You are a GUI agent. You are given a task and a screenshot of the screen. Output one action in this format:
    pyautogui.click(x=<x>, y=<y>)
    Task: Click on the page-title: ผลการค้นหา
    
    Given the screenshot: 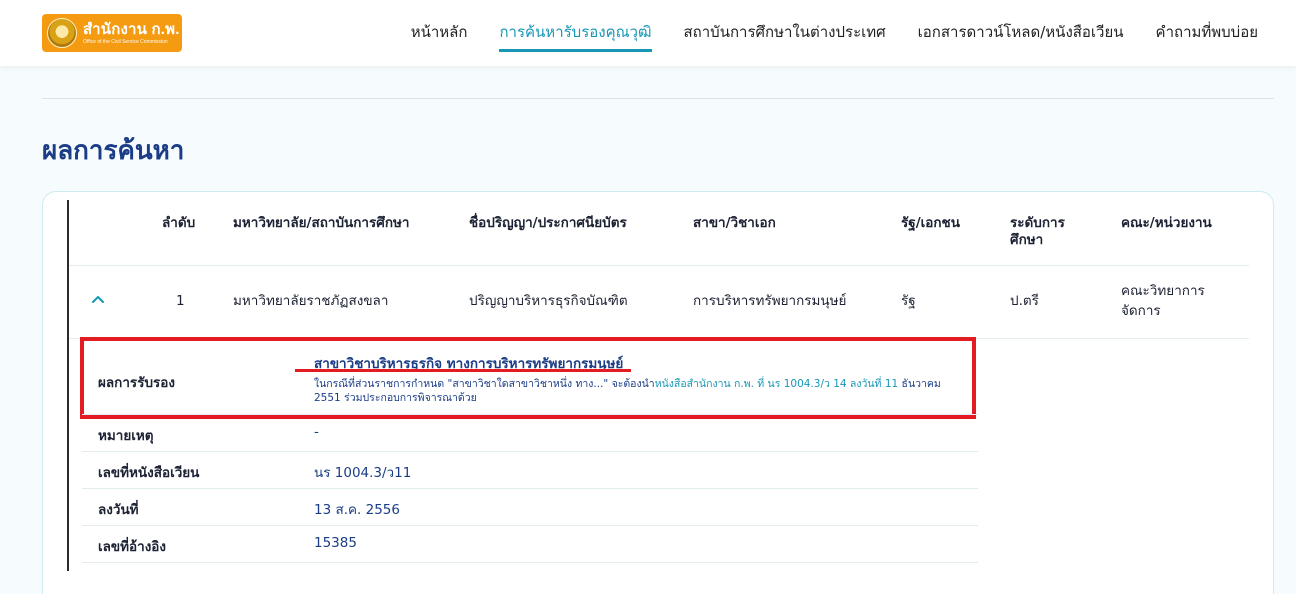 What is the action you would take?
    pyautogui.click(x=113, y=151)
    